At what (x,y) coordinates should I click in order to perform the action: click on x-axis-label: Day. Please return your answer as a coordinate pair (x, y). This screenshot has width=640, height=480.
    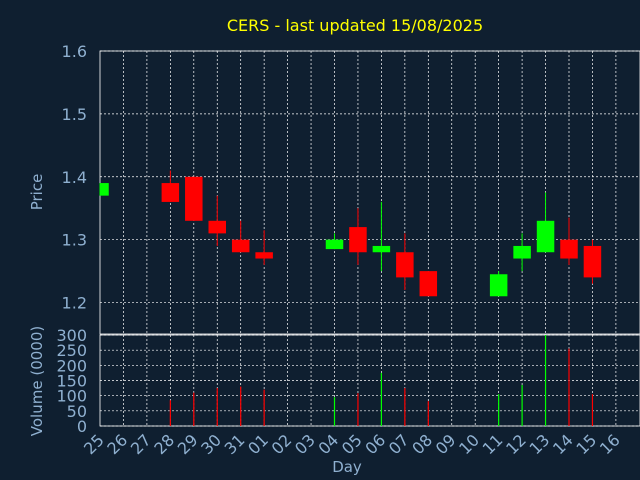
    Looking at the image, I should click on (347, 467).